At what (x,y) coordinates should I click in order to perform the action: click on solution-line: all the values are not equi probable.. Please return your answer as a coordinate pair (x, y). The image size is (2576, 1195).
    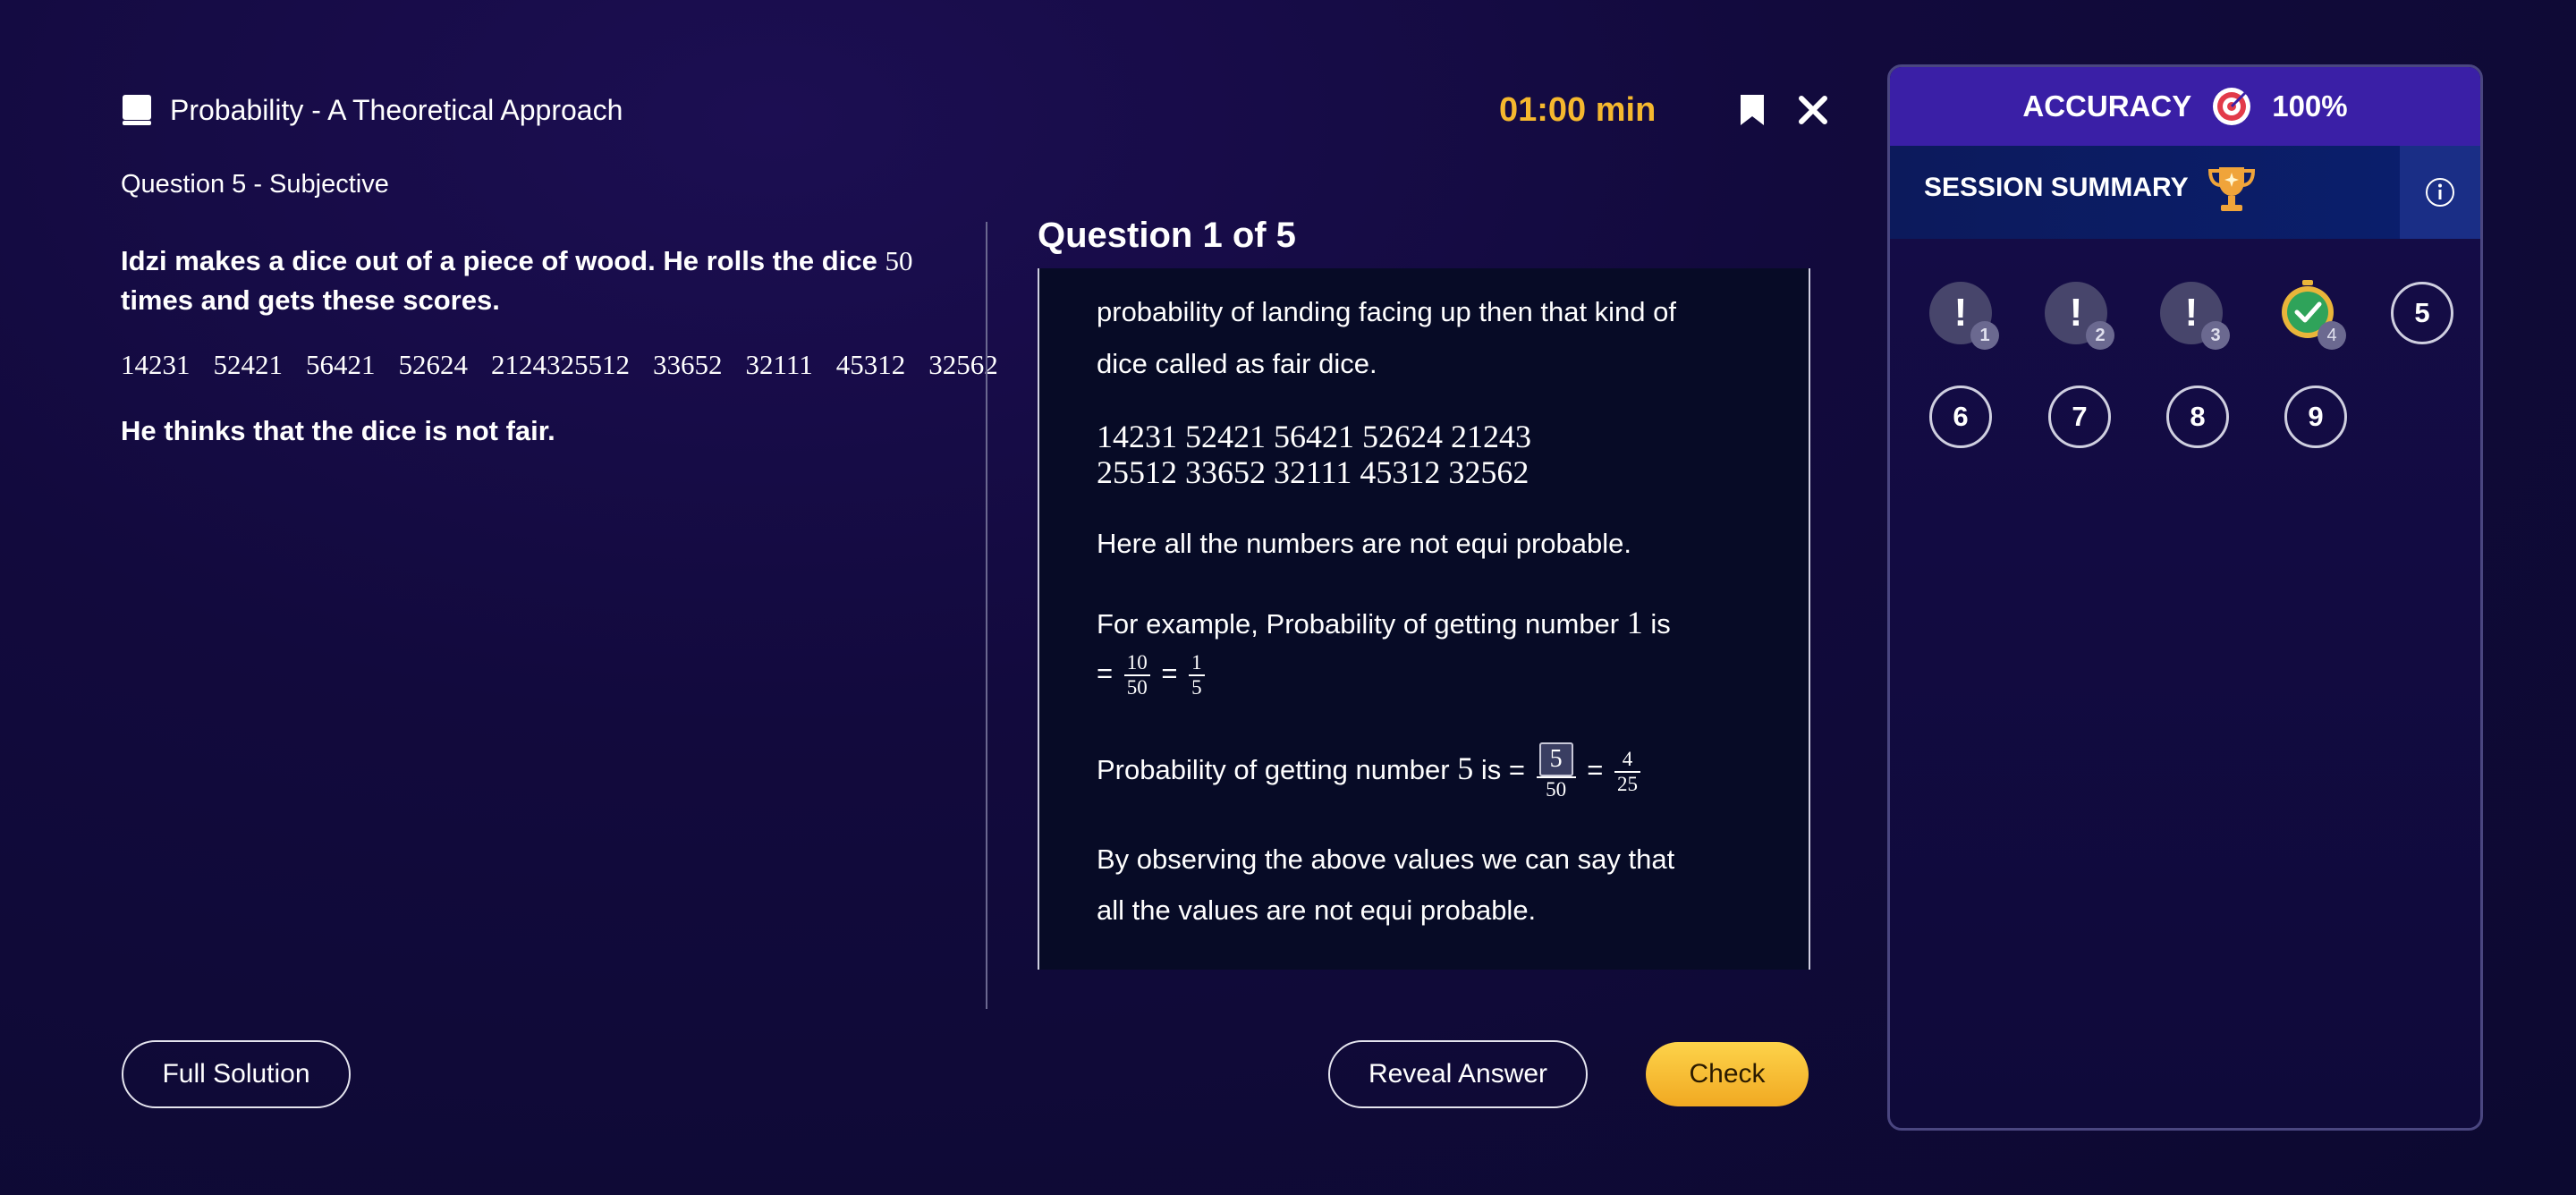
    Looking at the image, I should click on (1317, 910).